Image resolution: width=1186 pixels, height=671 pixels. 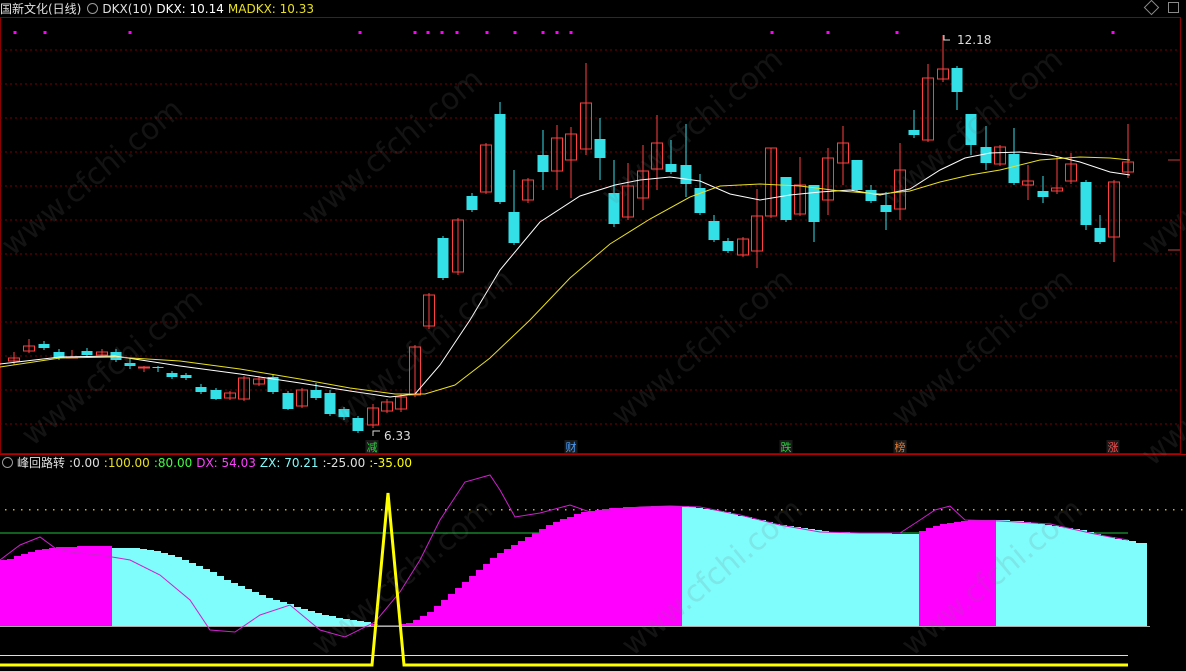 What do you see at coordinates (372, 447) in the screenshot?
I see `event-marker-label: 减` at bounding box center [372, 447].